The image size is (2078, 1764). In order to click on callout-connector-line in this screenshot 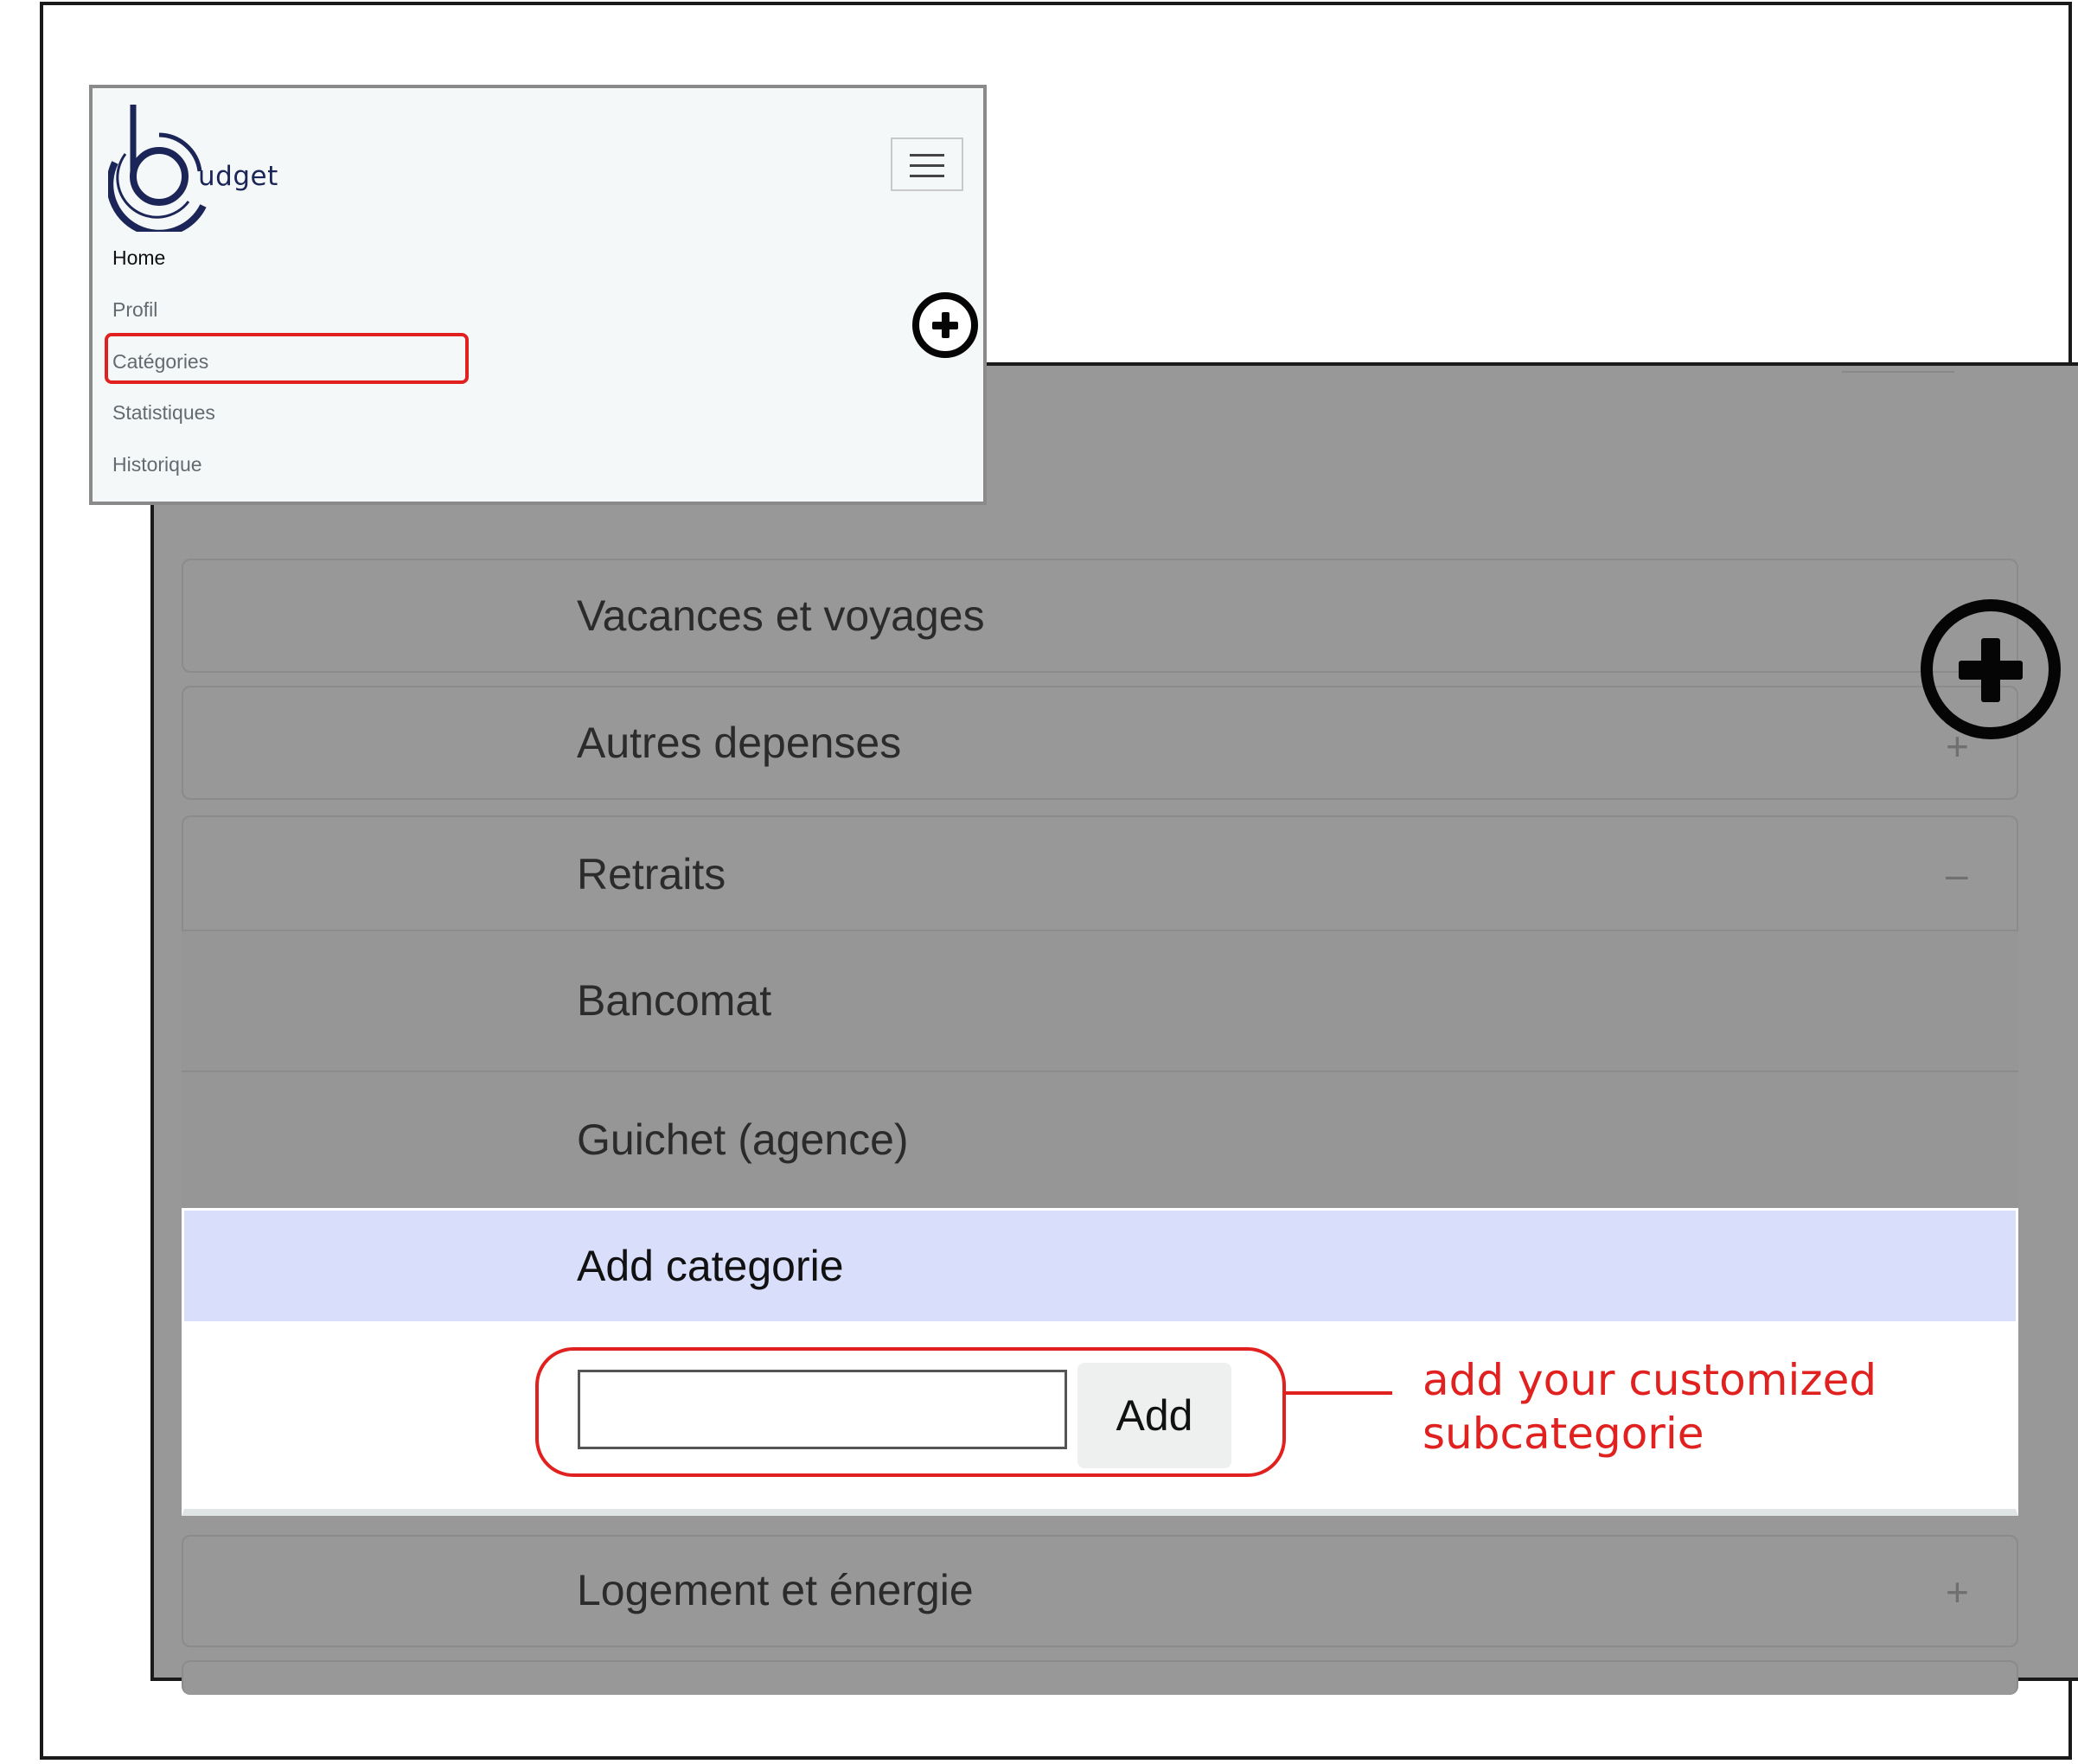, I will do `click(1338, 1393)`.